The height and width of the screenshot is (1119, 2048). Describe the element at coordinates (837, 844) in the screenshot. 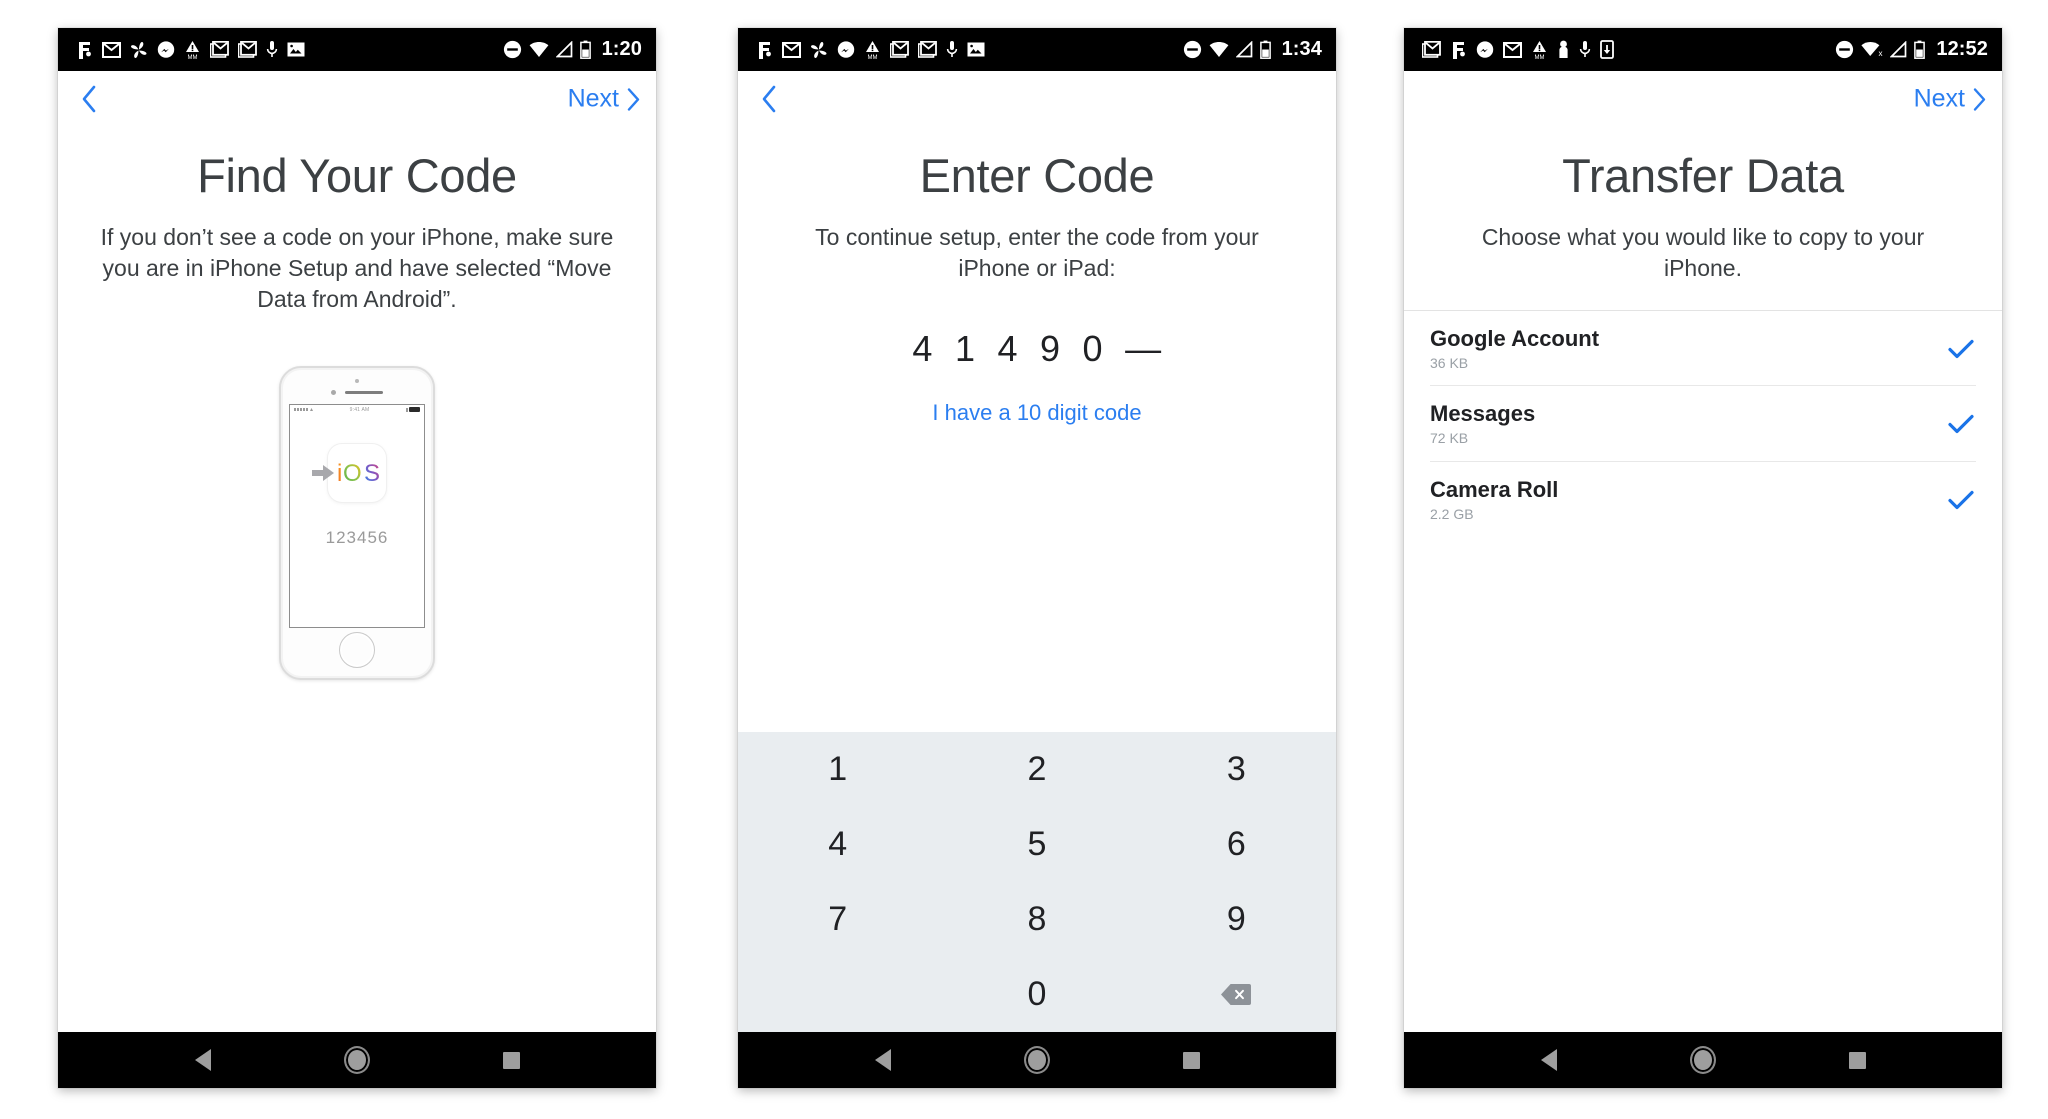

I see `keypad-key-4: 4` at that location.